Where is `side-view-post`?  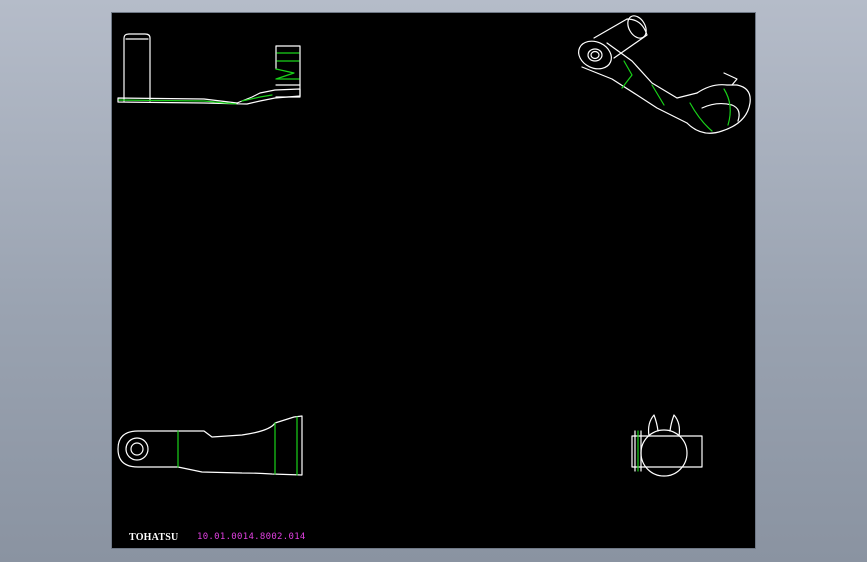 side-view-post is located at coordinates (137, 67).